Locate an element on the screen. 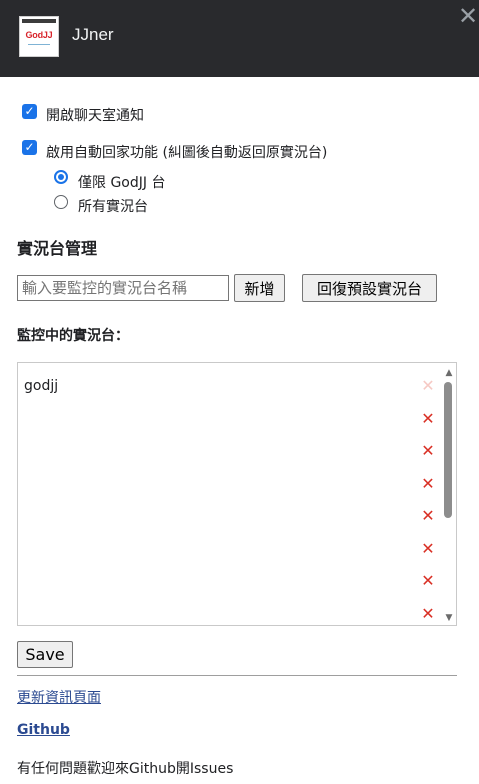 This screenshot has height=784, width=479. app-title: JJner is located at coordinates (93, 34).